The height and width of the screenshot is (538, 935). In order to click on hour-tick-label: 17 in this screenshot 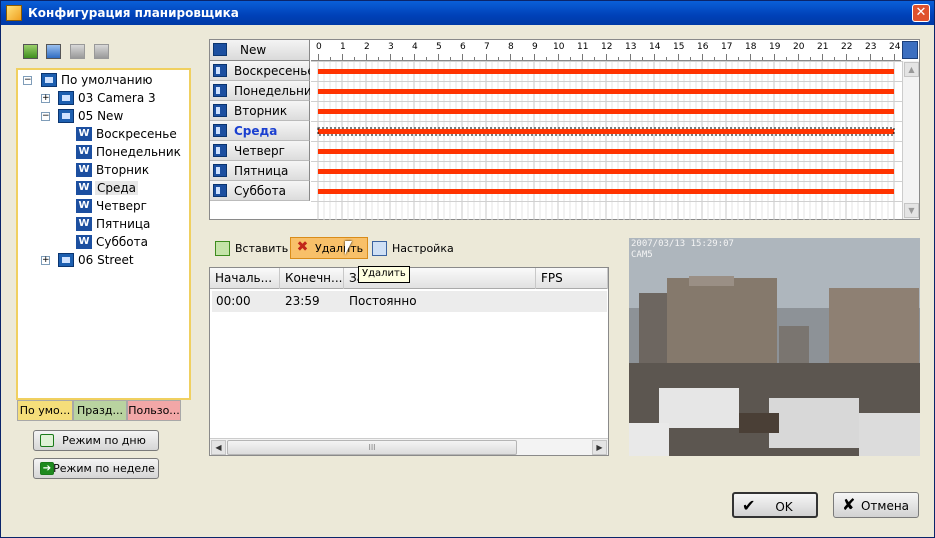, I will do `click(727, 47)`.